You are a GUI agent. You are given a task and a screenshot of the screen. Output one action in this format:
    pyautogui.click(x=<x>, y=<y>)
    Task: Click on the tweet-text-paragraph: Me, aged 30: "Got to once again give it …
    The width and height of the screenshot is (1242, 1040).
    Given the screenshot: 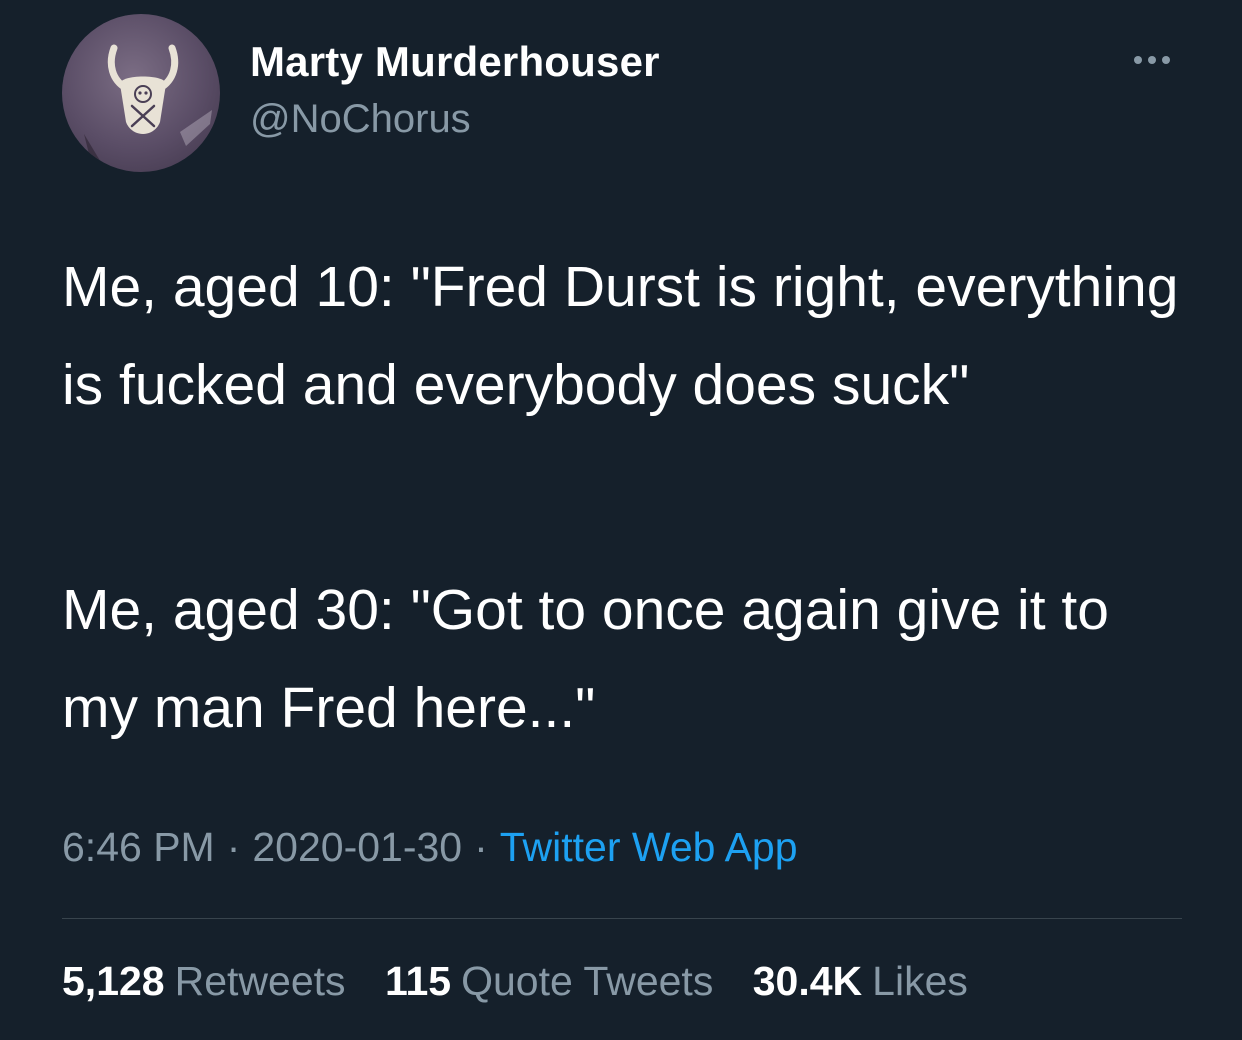 What is the action you would take?
    pyautogui.click(x=585, y=659)
    